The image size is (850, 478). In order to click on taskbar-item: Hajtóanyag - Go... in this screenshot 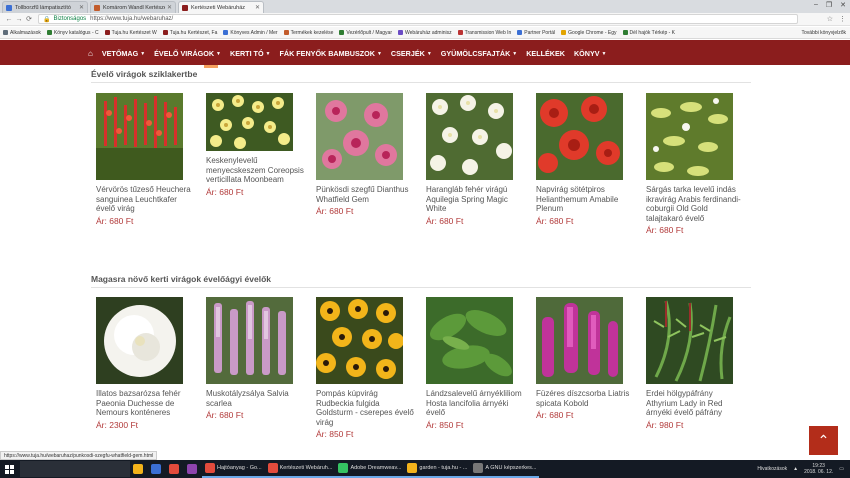, I will do `click(233, 469)`.